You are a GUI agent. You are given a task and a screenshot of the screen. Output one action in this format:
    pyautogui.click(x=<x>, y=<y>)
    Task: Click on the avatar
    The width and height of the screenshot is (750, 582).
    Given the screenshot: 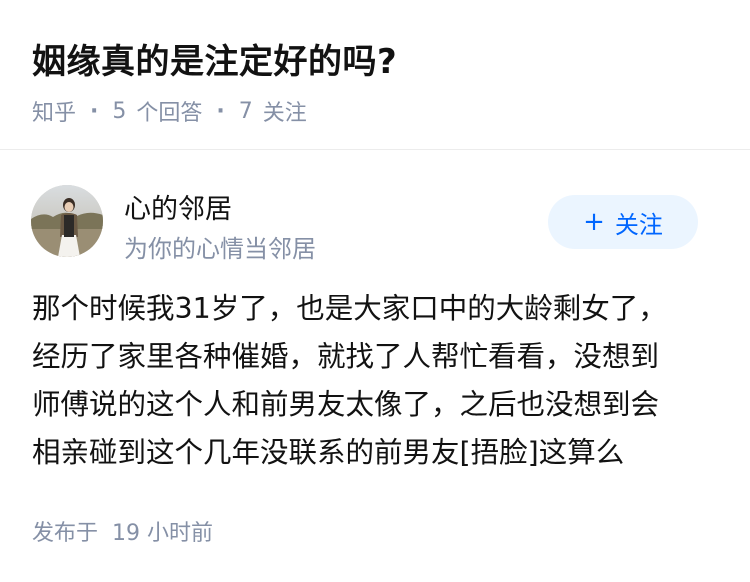 What is the action you would take?
    pyautogui.click(x=67, y=221)
    